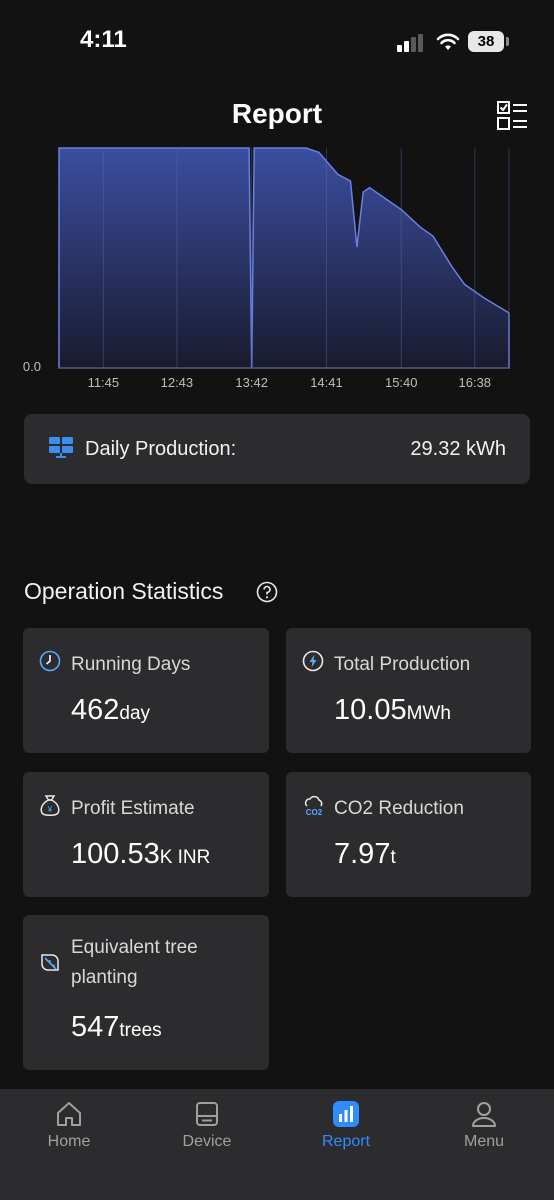  I want to click on running-days-label: Running Days, so click(131, 664).